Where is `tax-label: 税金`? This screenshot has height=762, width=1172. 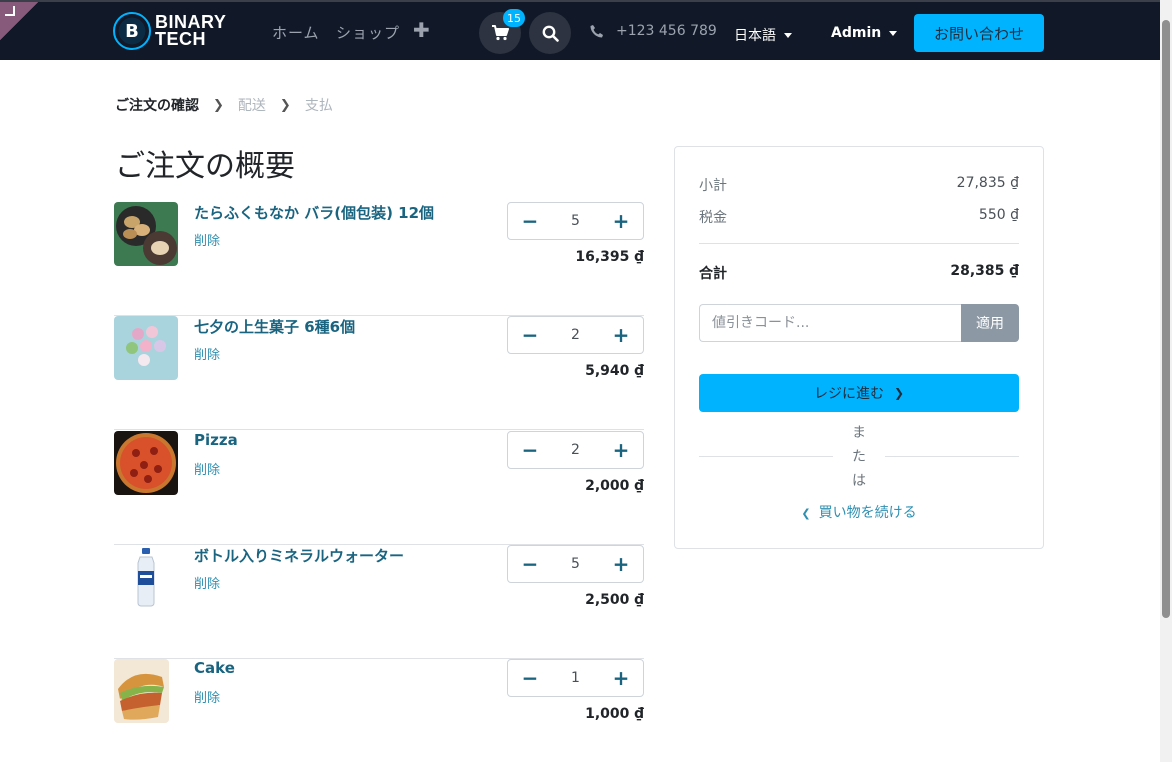 tax-label: 税金 is located at coordinates (713, 218).